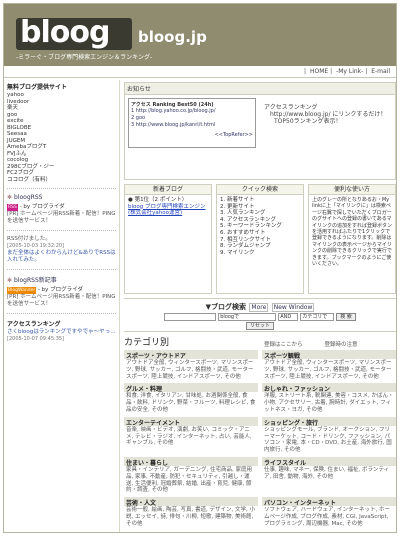 The image size is (400, 536). I want to click on access-heading: アクセスランキング, so click(34, 324).